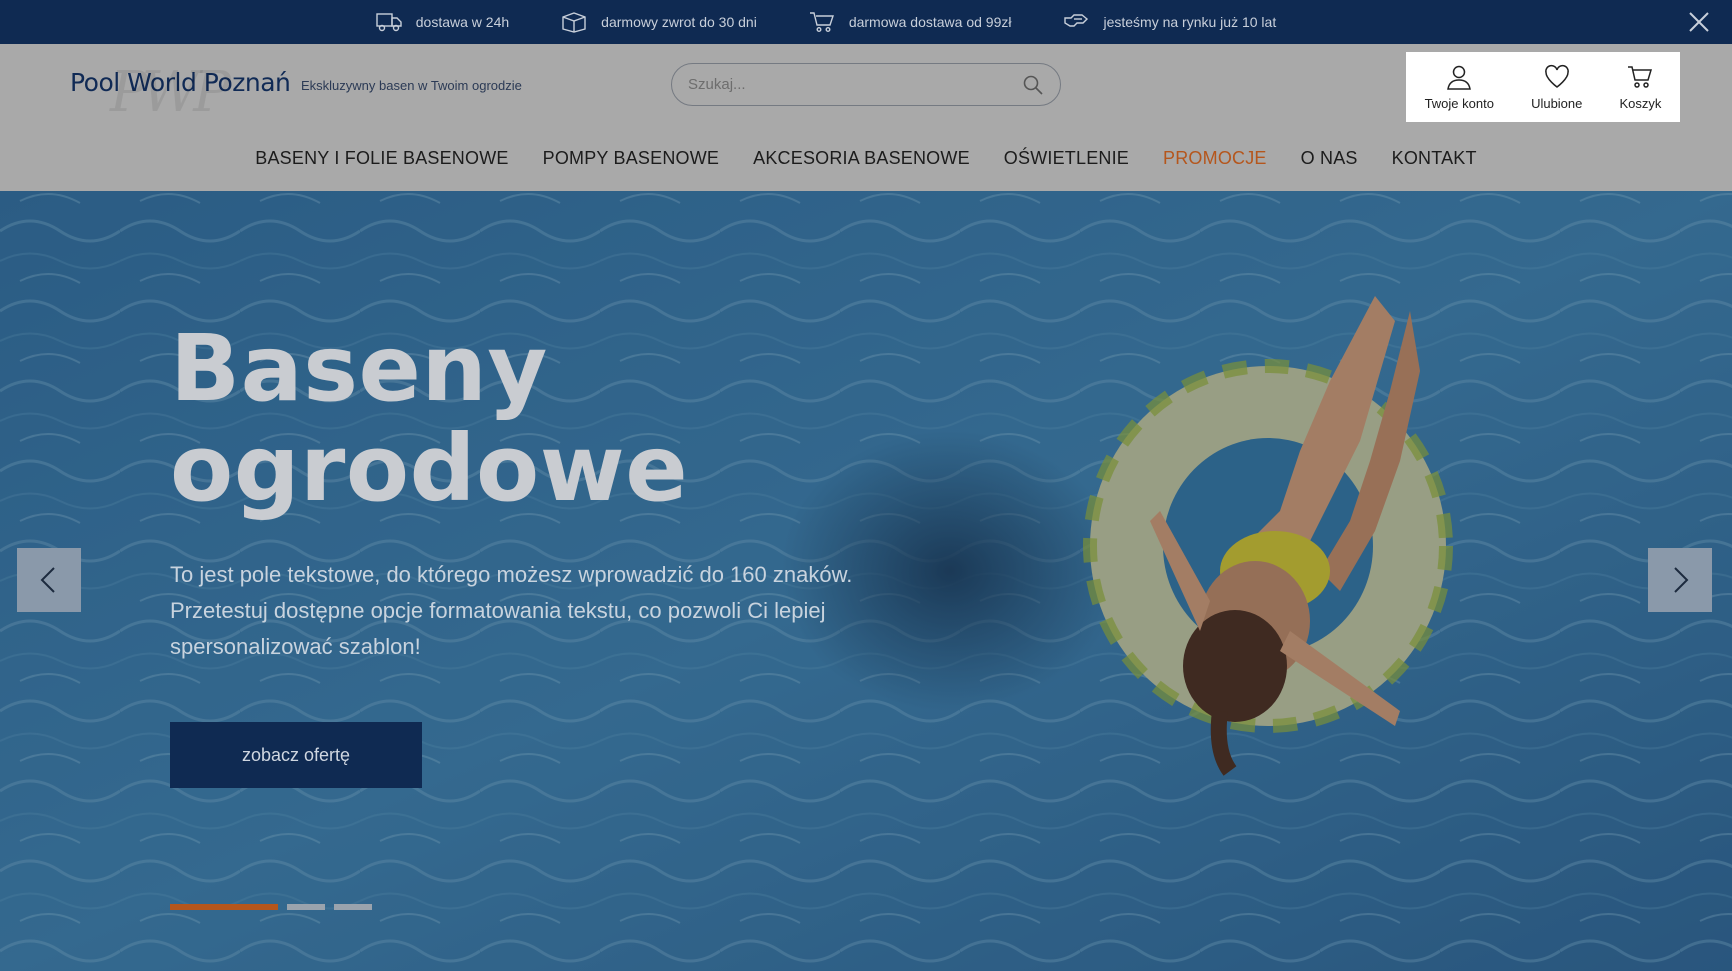 Image resolution: width=1732 pixels, height=971 pixels. What do you see at coordinates (359, 368) in the screenshot?
I see `hero-title-line1: Baseny` at bounding box center [359, 368].